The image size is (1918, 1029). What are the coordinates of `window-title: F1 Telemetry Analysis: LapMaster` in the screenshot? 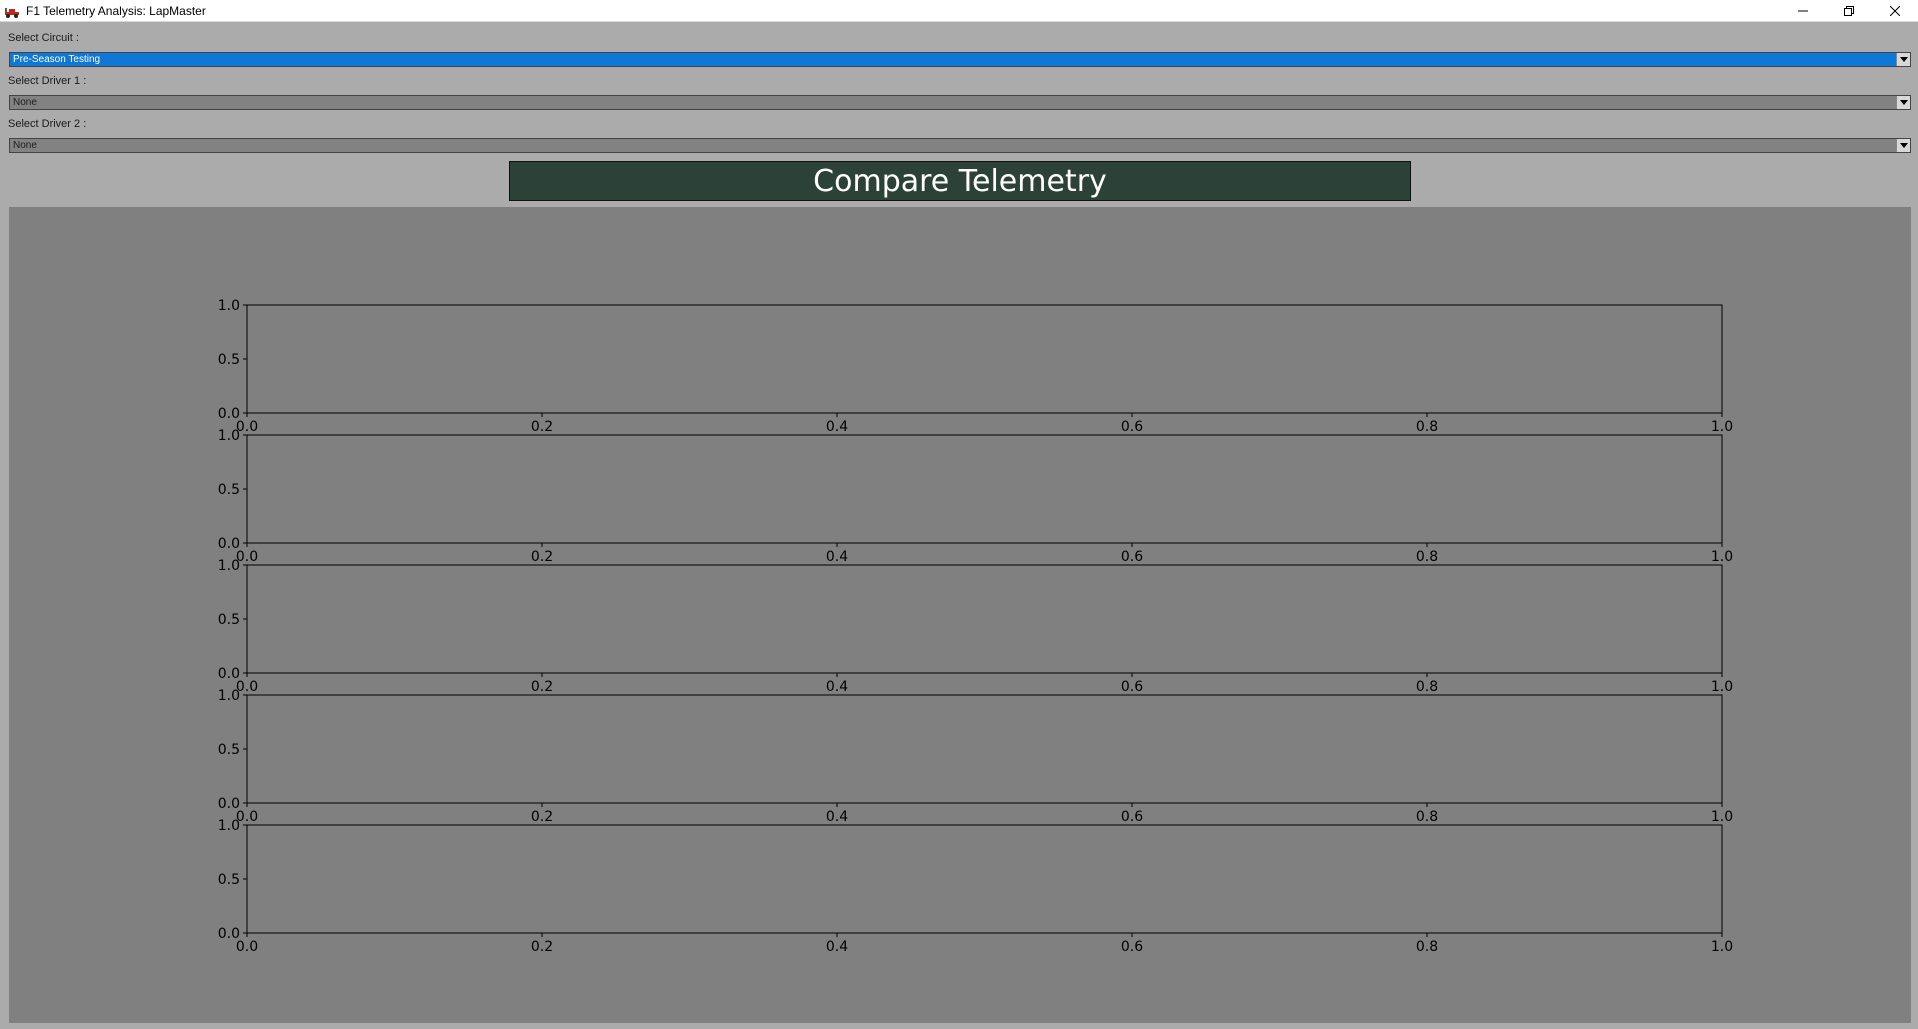 It's located at (116, 10).